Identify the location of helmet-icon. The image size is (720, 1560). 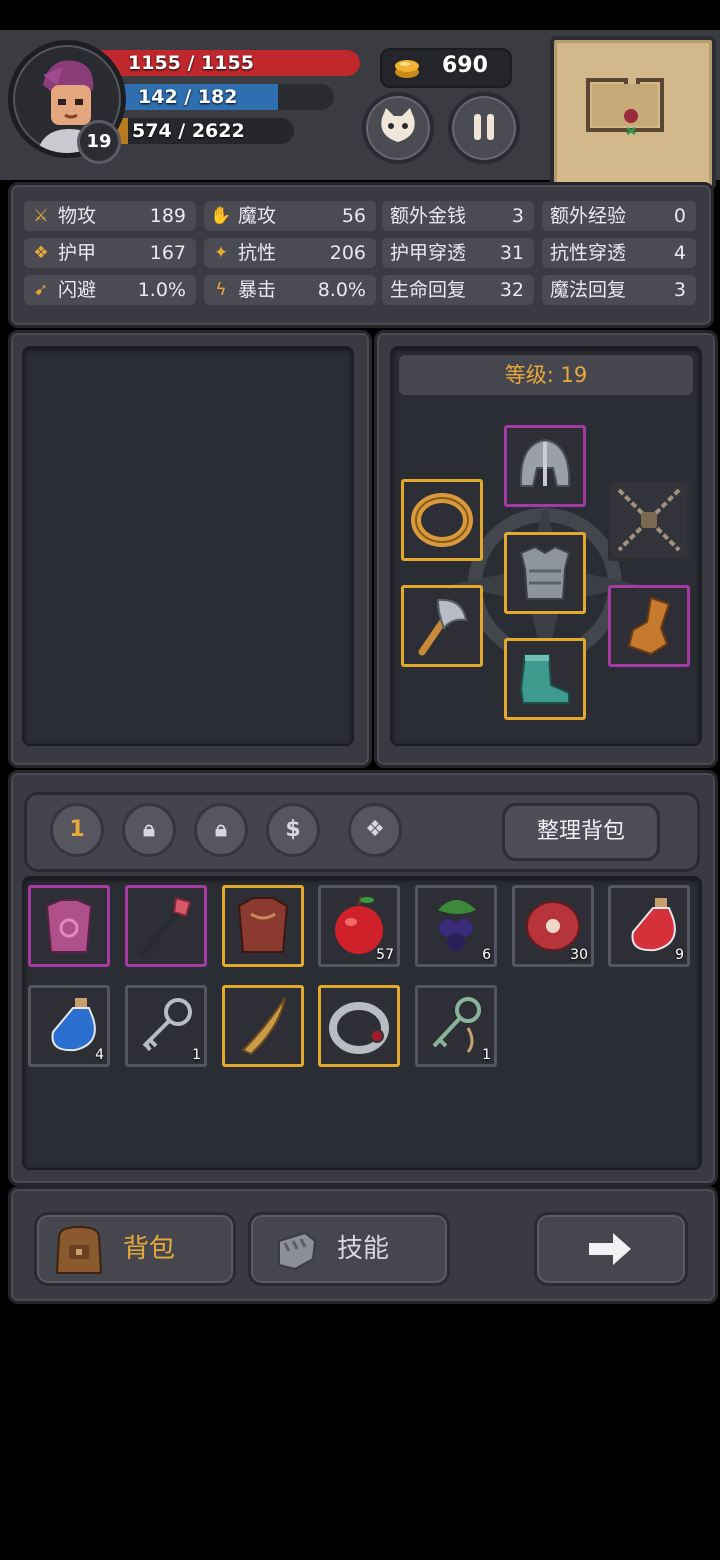
(545, 462).